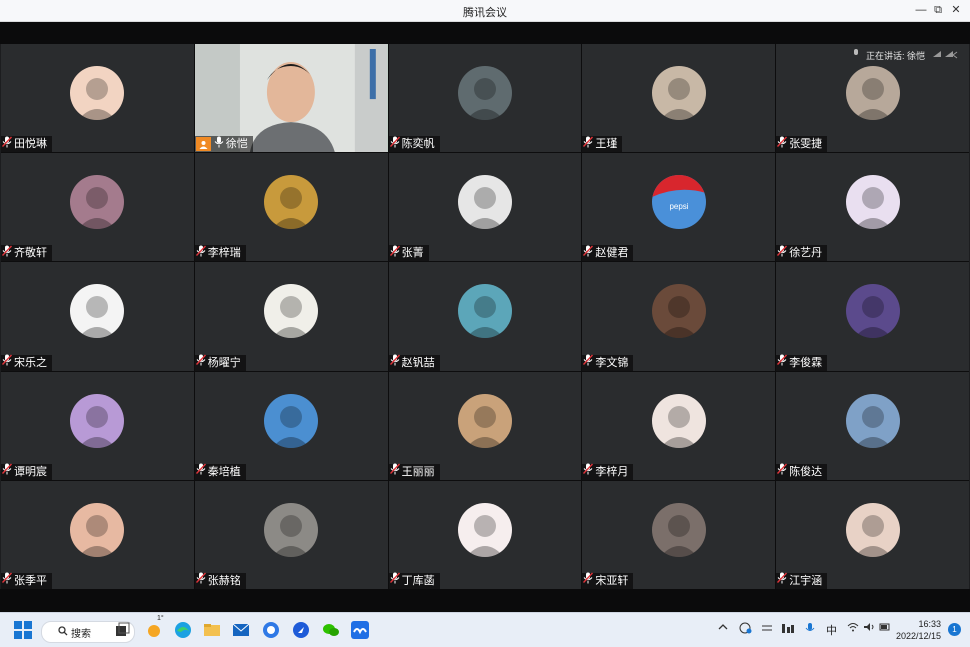 Image resolution: width=970 pixels, height=647 pixels. I want to click on participant-tile: 齐敬轩, so click(97, 207).